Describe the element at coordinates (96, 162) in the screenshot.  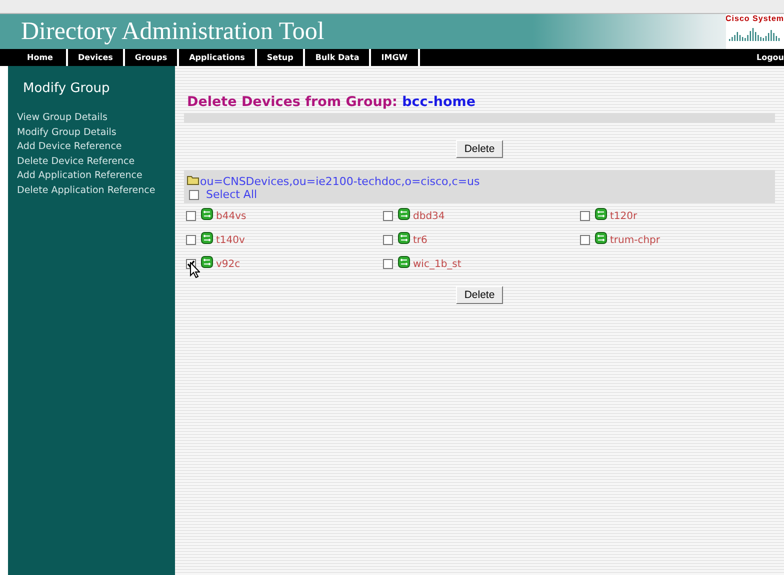
I see `sidebar-link: Delete Device Reference` at that location.